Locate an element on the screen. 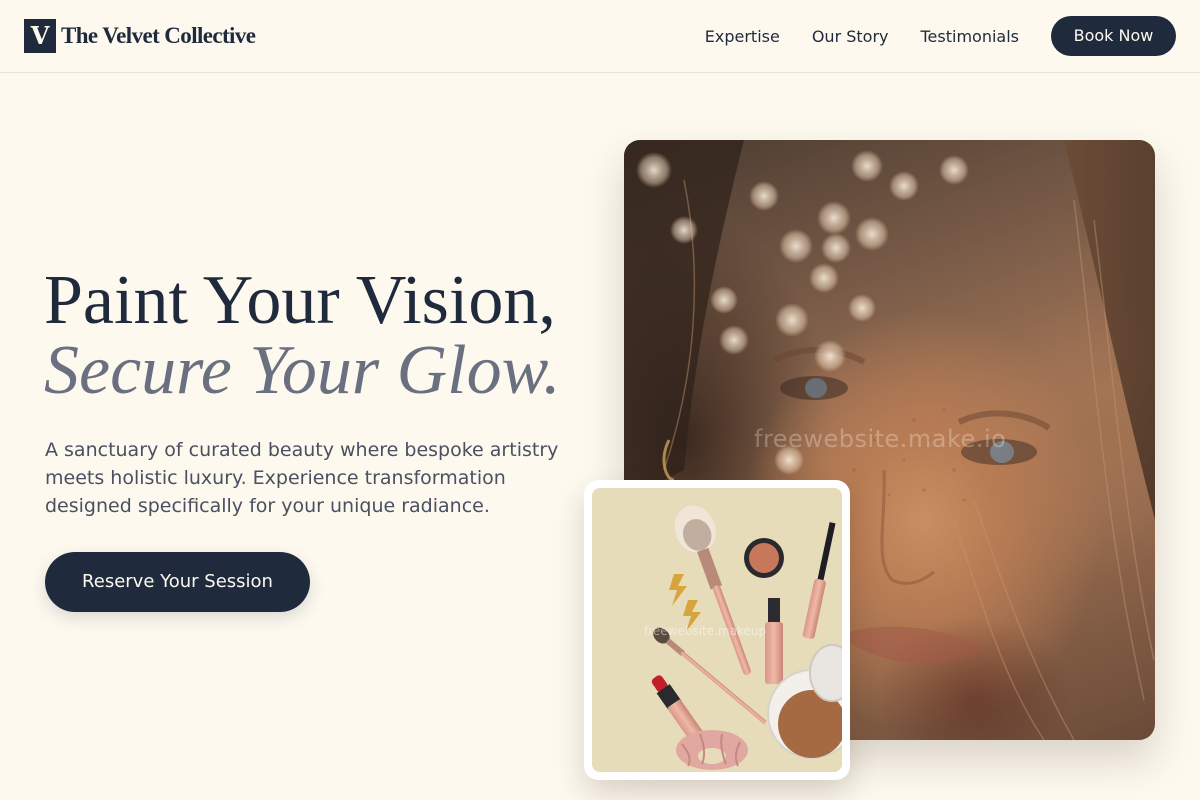  hero-headline-line2: Secure Your Glow. is located at coordinates (302, 370).